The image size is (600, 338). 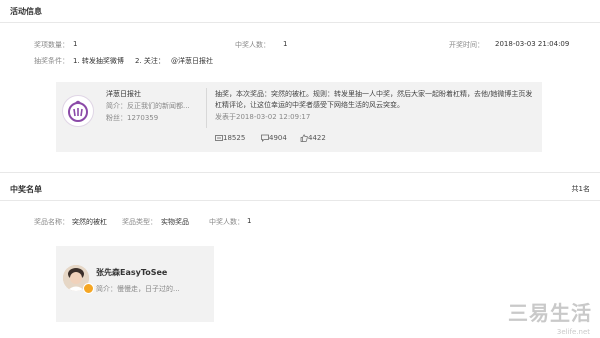 I want to click on verified-badge-icon, so click(x=88, y=288).